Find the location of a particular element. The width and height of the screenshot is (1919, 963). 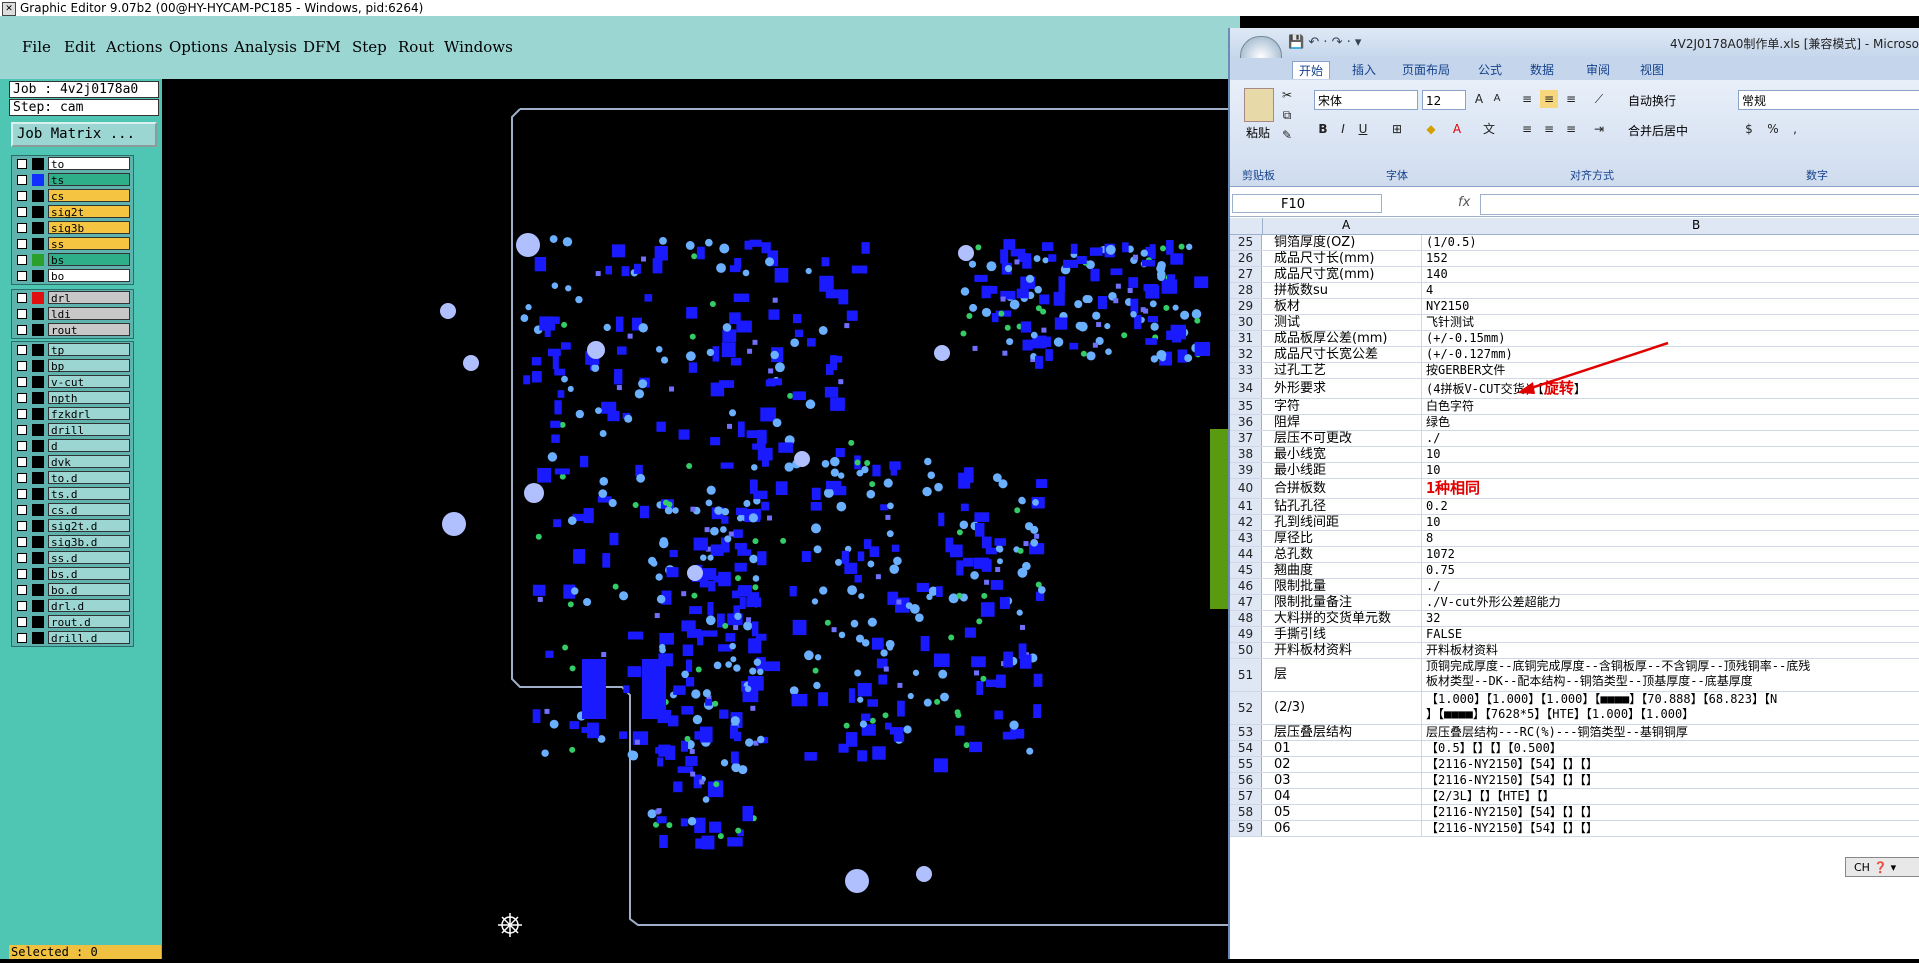

cell-b: ./V-cut外形公差超能力 is located at coordinates (1671, 602).